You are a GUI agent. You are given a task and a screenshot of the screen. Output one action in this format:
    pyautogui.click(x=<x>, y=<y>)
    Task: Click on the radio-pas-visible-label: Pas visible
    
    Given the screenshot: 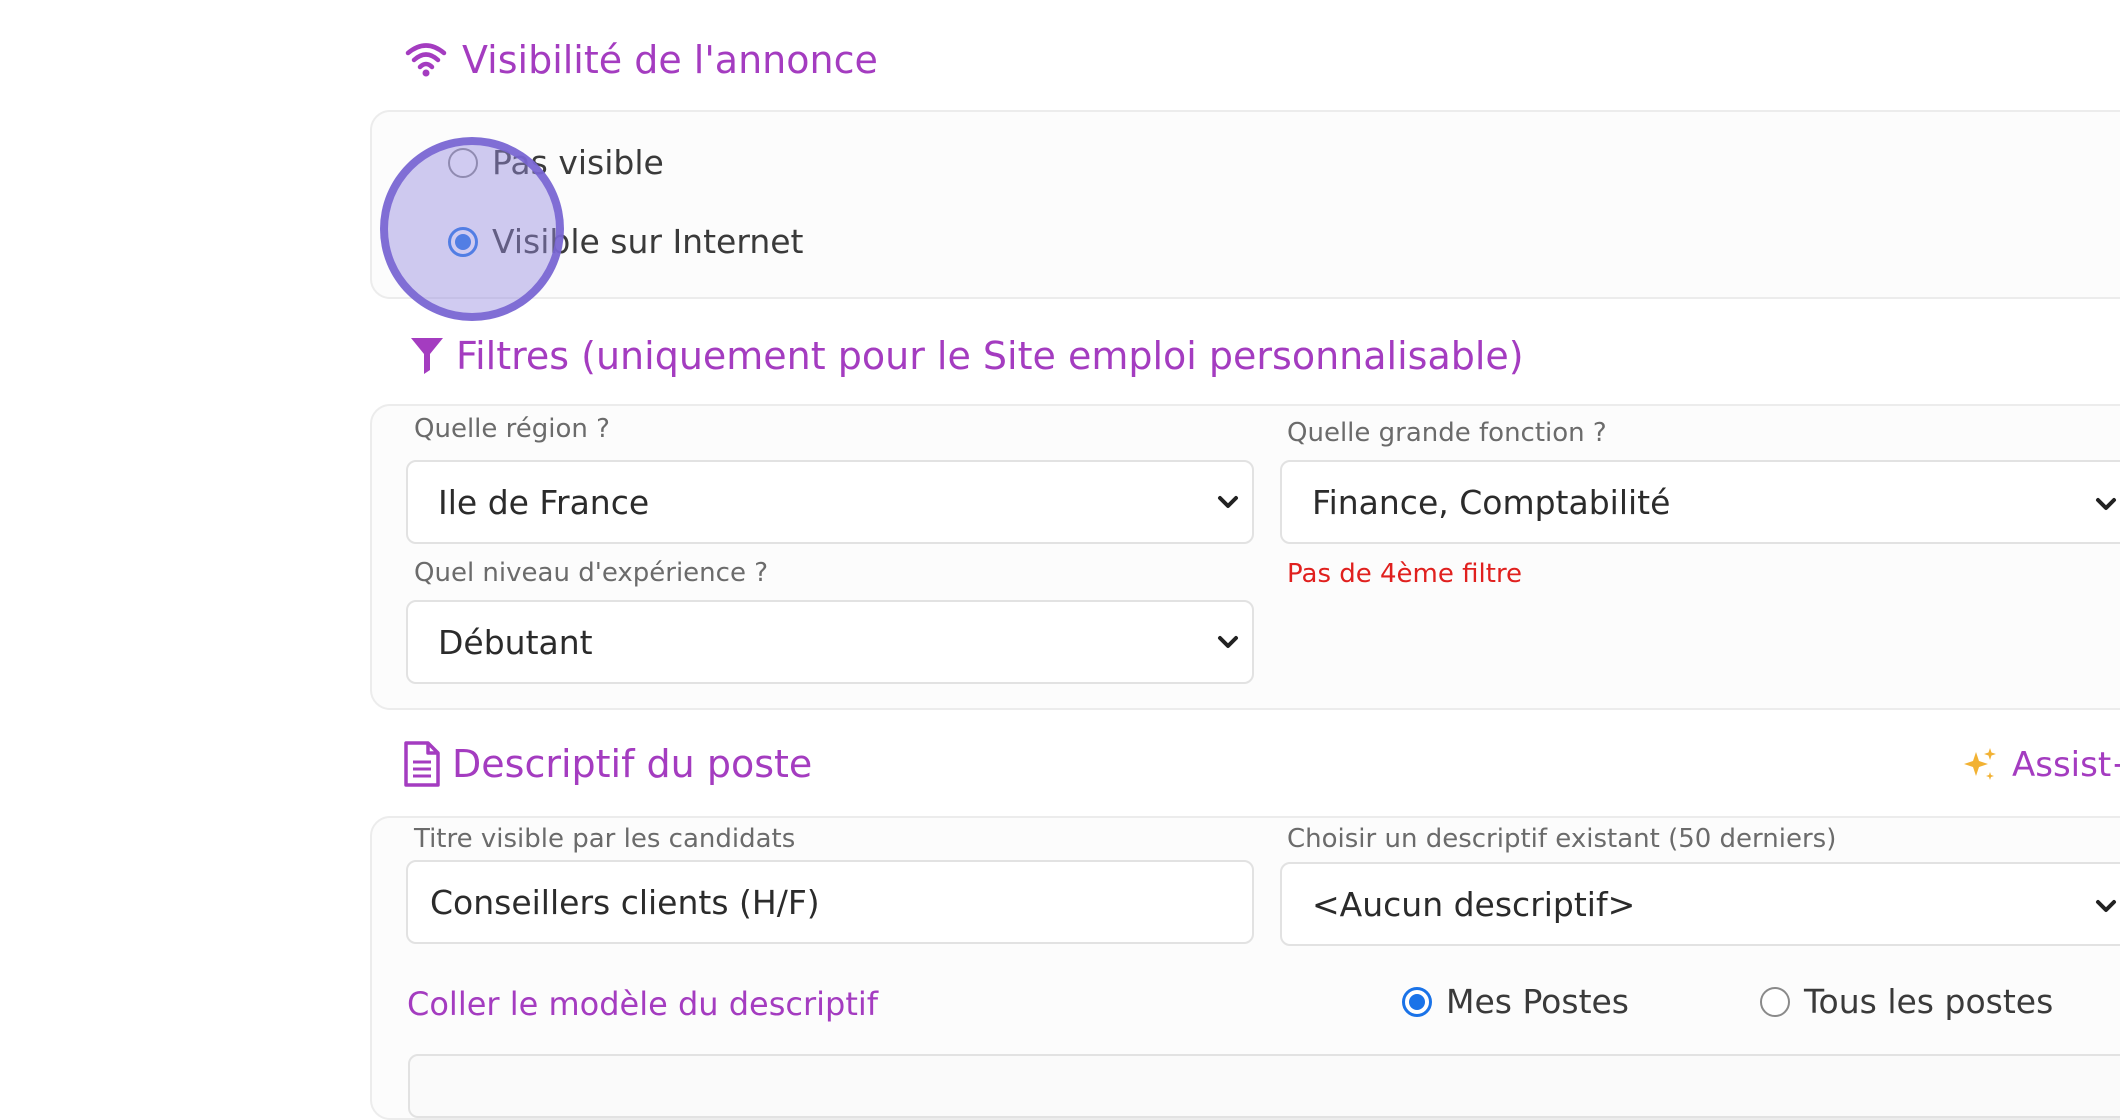 What is the action you would take?
    pyautogui.click(x=578, y=162)
    